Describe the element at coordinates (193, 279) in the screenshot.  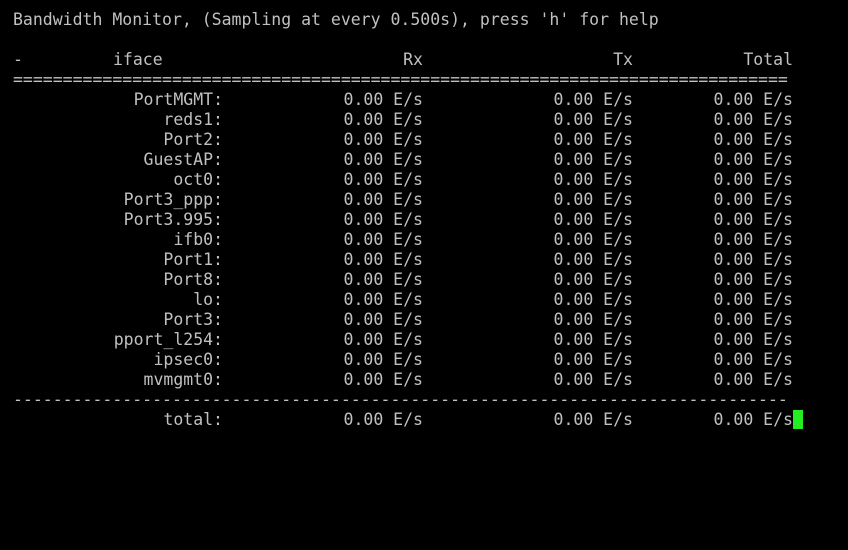
I see `row-iface: Port8:` at that location.